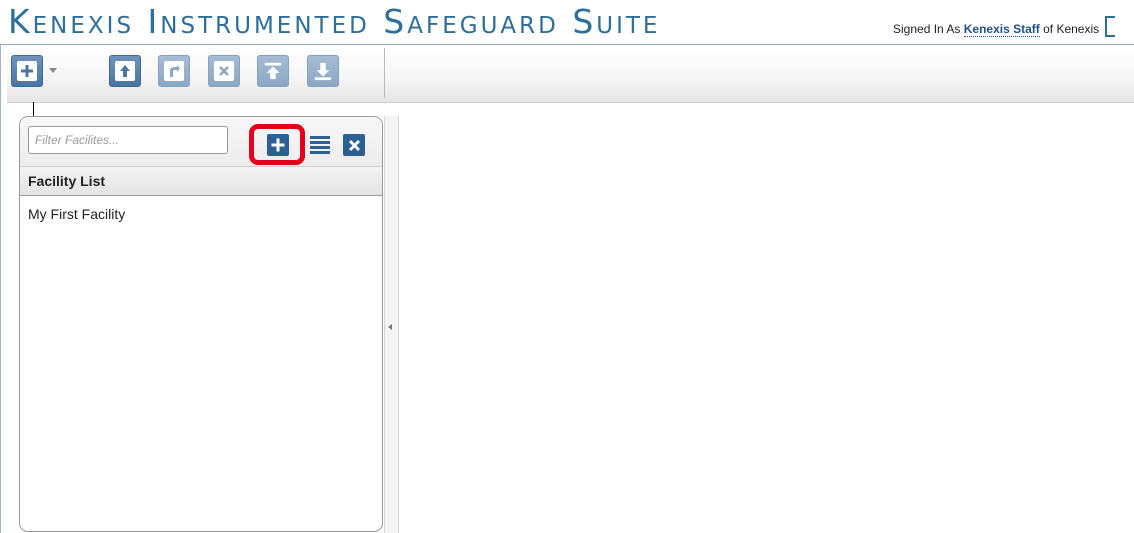 The image size is (1134, 533). I want to click on edit-icon, so click(174, 71).